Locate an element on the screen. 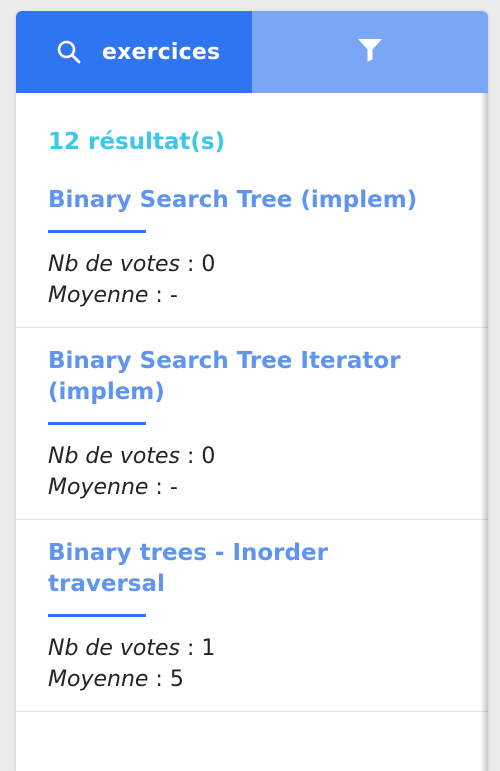  item-meta: Nb de votes : 1 Moyenne : 5 is located at coordinates (248, 672).